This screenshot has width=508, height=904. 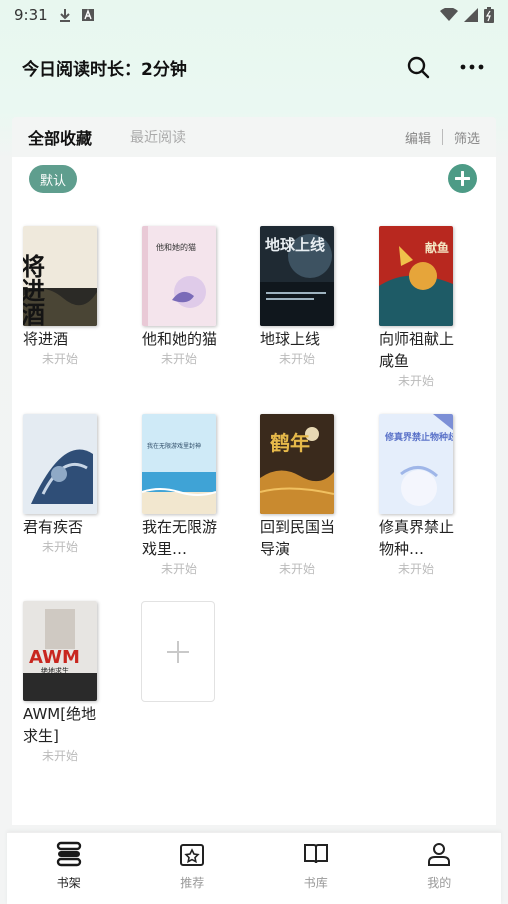 I want to click on bottom-nav: 书架 推荐 书库 我的, so click(x=254, y=868).